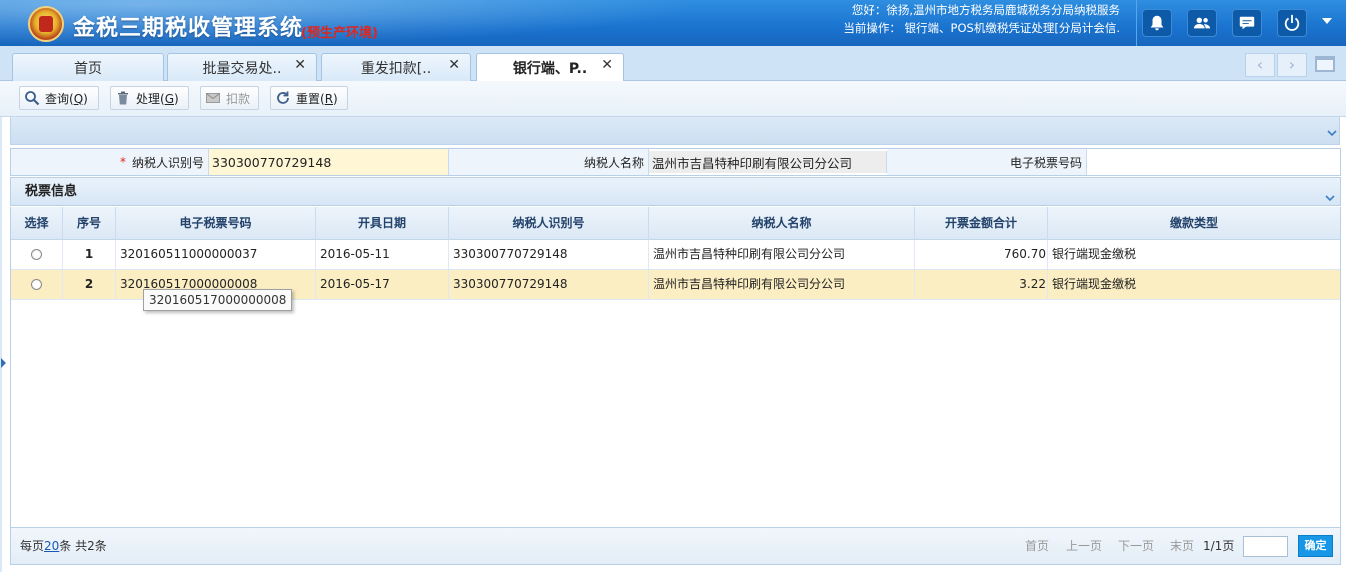  I want to click on tab-batch-transaction: 批量交易处.. ✕, so click(242, 67).